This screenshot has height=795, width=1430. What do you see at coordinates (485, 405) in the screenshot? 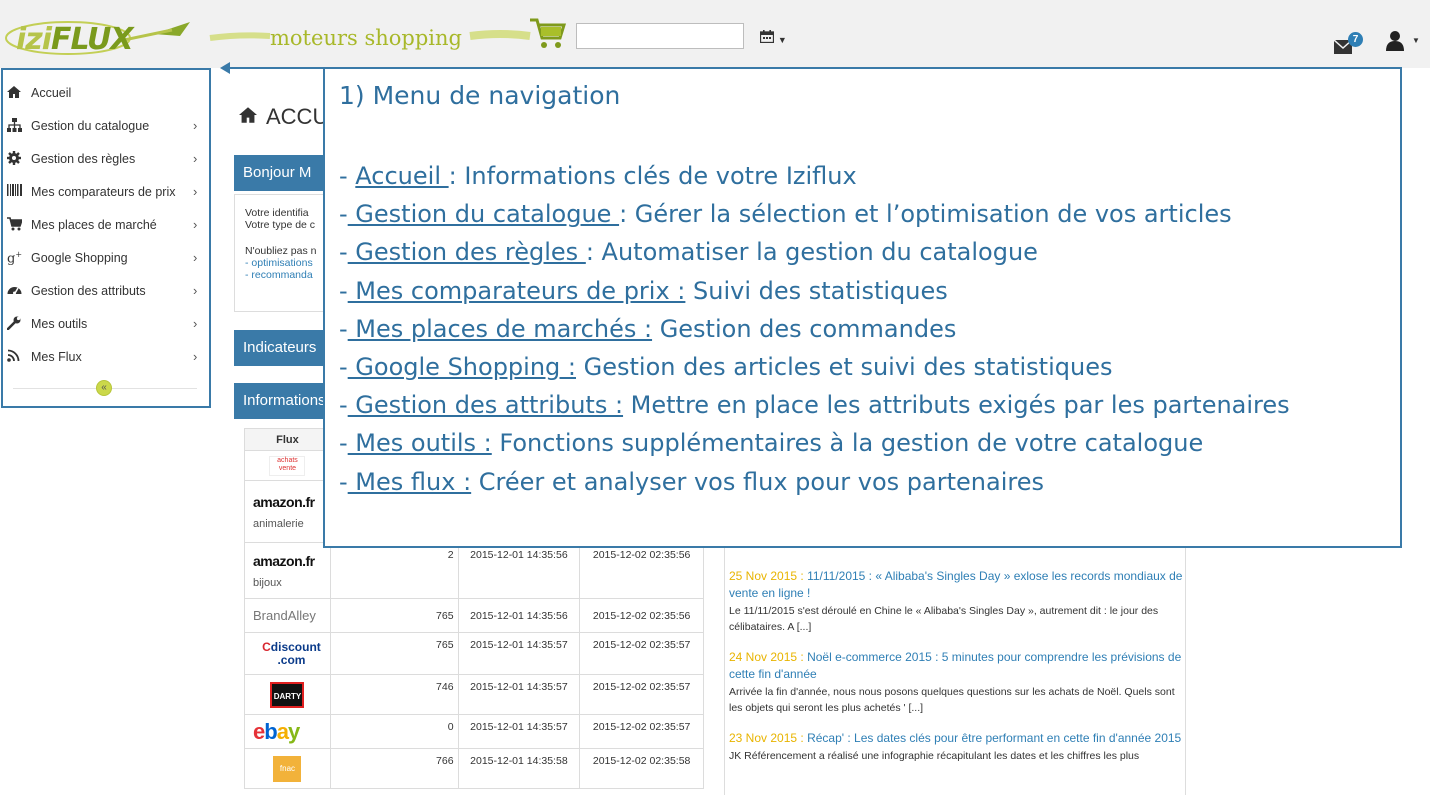
I see `callout-link: Gestion des attributs :` at bounding box center [485, 405].